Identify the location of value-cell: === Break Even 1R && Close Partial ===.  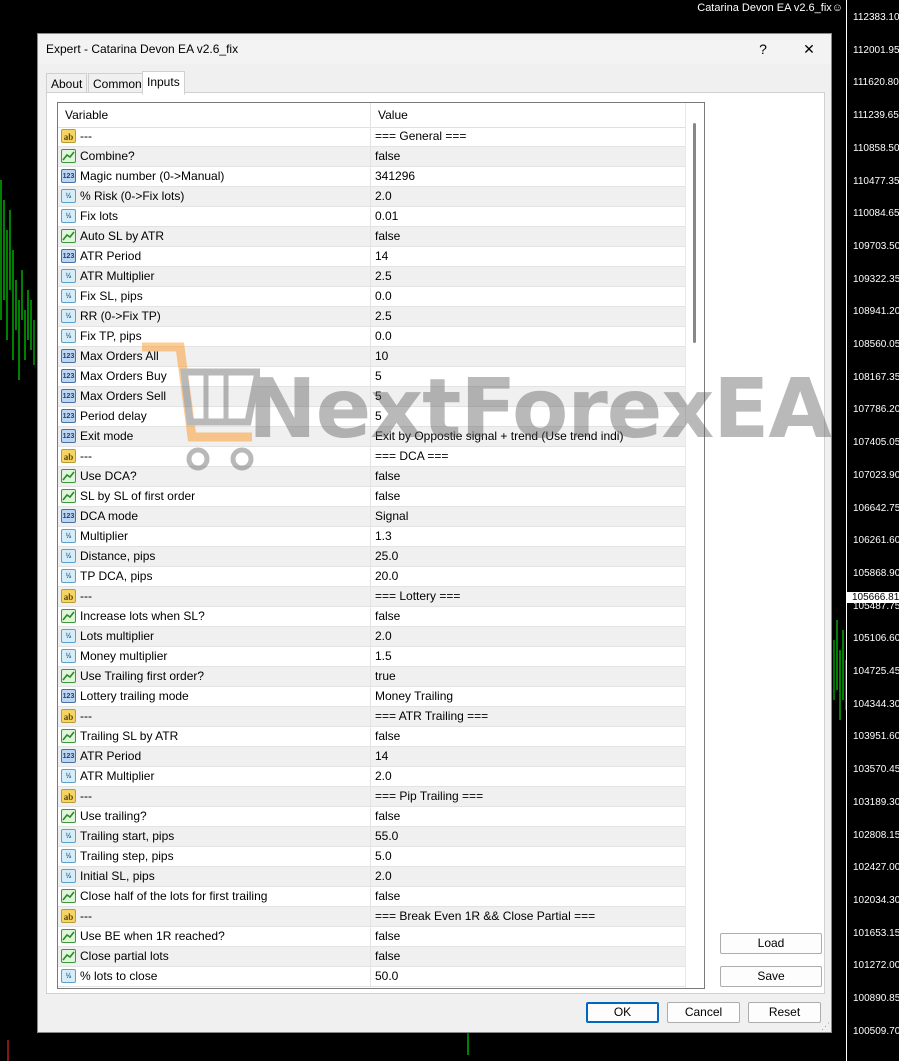
(485, 916).